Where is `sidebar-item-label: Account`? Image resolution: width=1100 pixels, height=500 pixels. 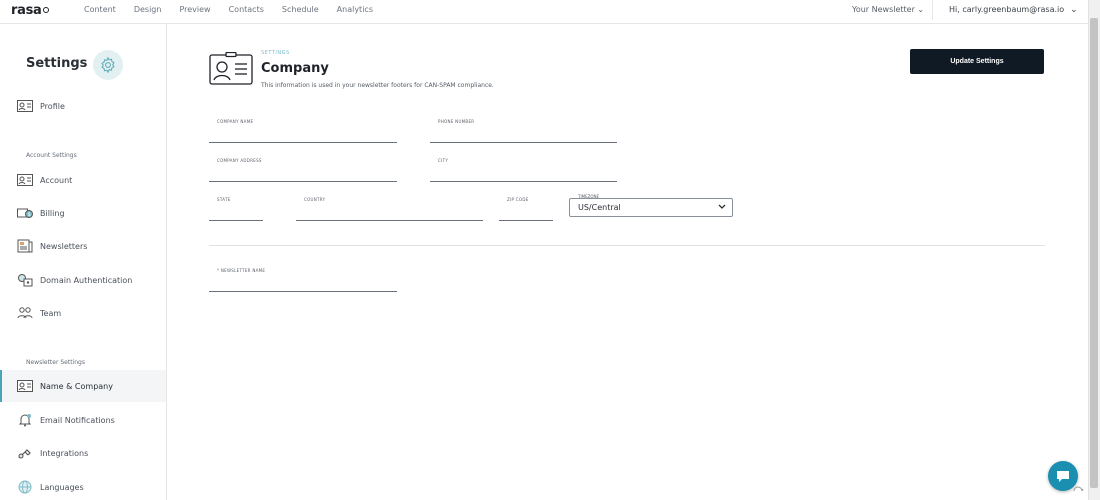
sidebar-item-label: Account is located at coordinates (56, 180).